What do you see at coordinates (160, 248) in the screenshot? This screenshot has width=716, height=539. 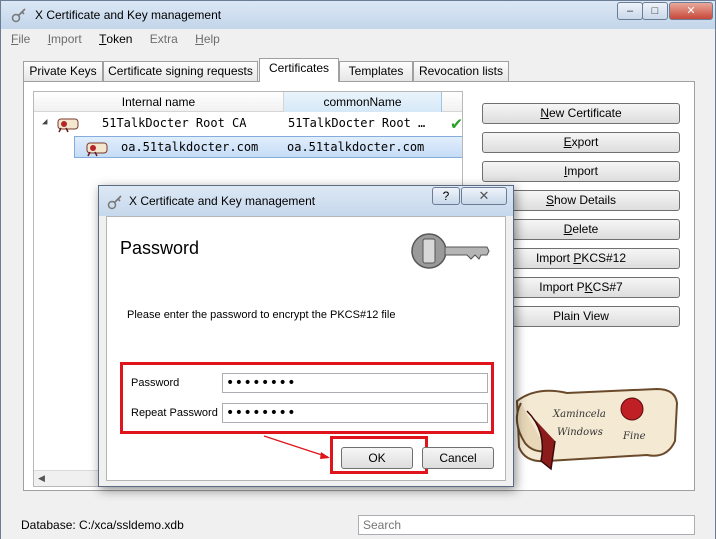 I see `dialog-heading: Password` at bounding box center [160, 248].